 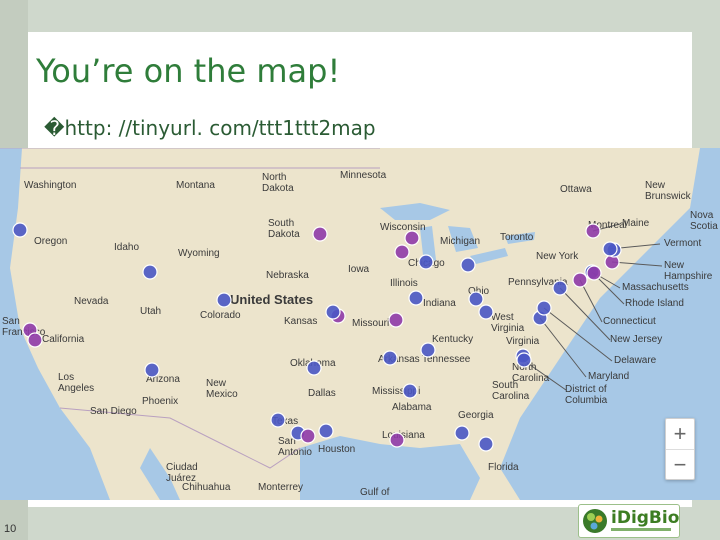 What do you see at coordinates (635, 360) in the screenshot?
I see `map-label: Delaware` at bounding box center [635, 360].